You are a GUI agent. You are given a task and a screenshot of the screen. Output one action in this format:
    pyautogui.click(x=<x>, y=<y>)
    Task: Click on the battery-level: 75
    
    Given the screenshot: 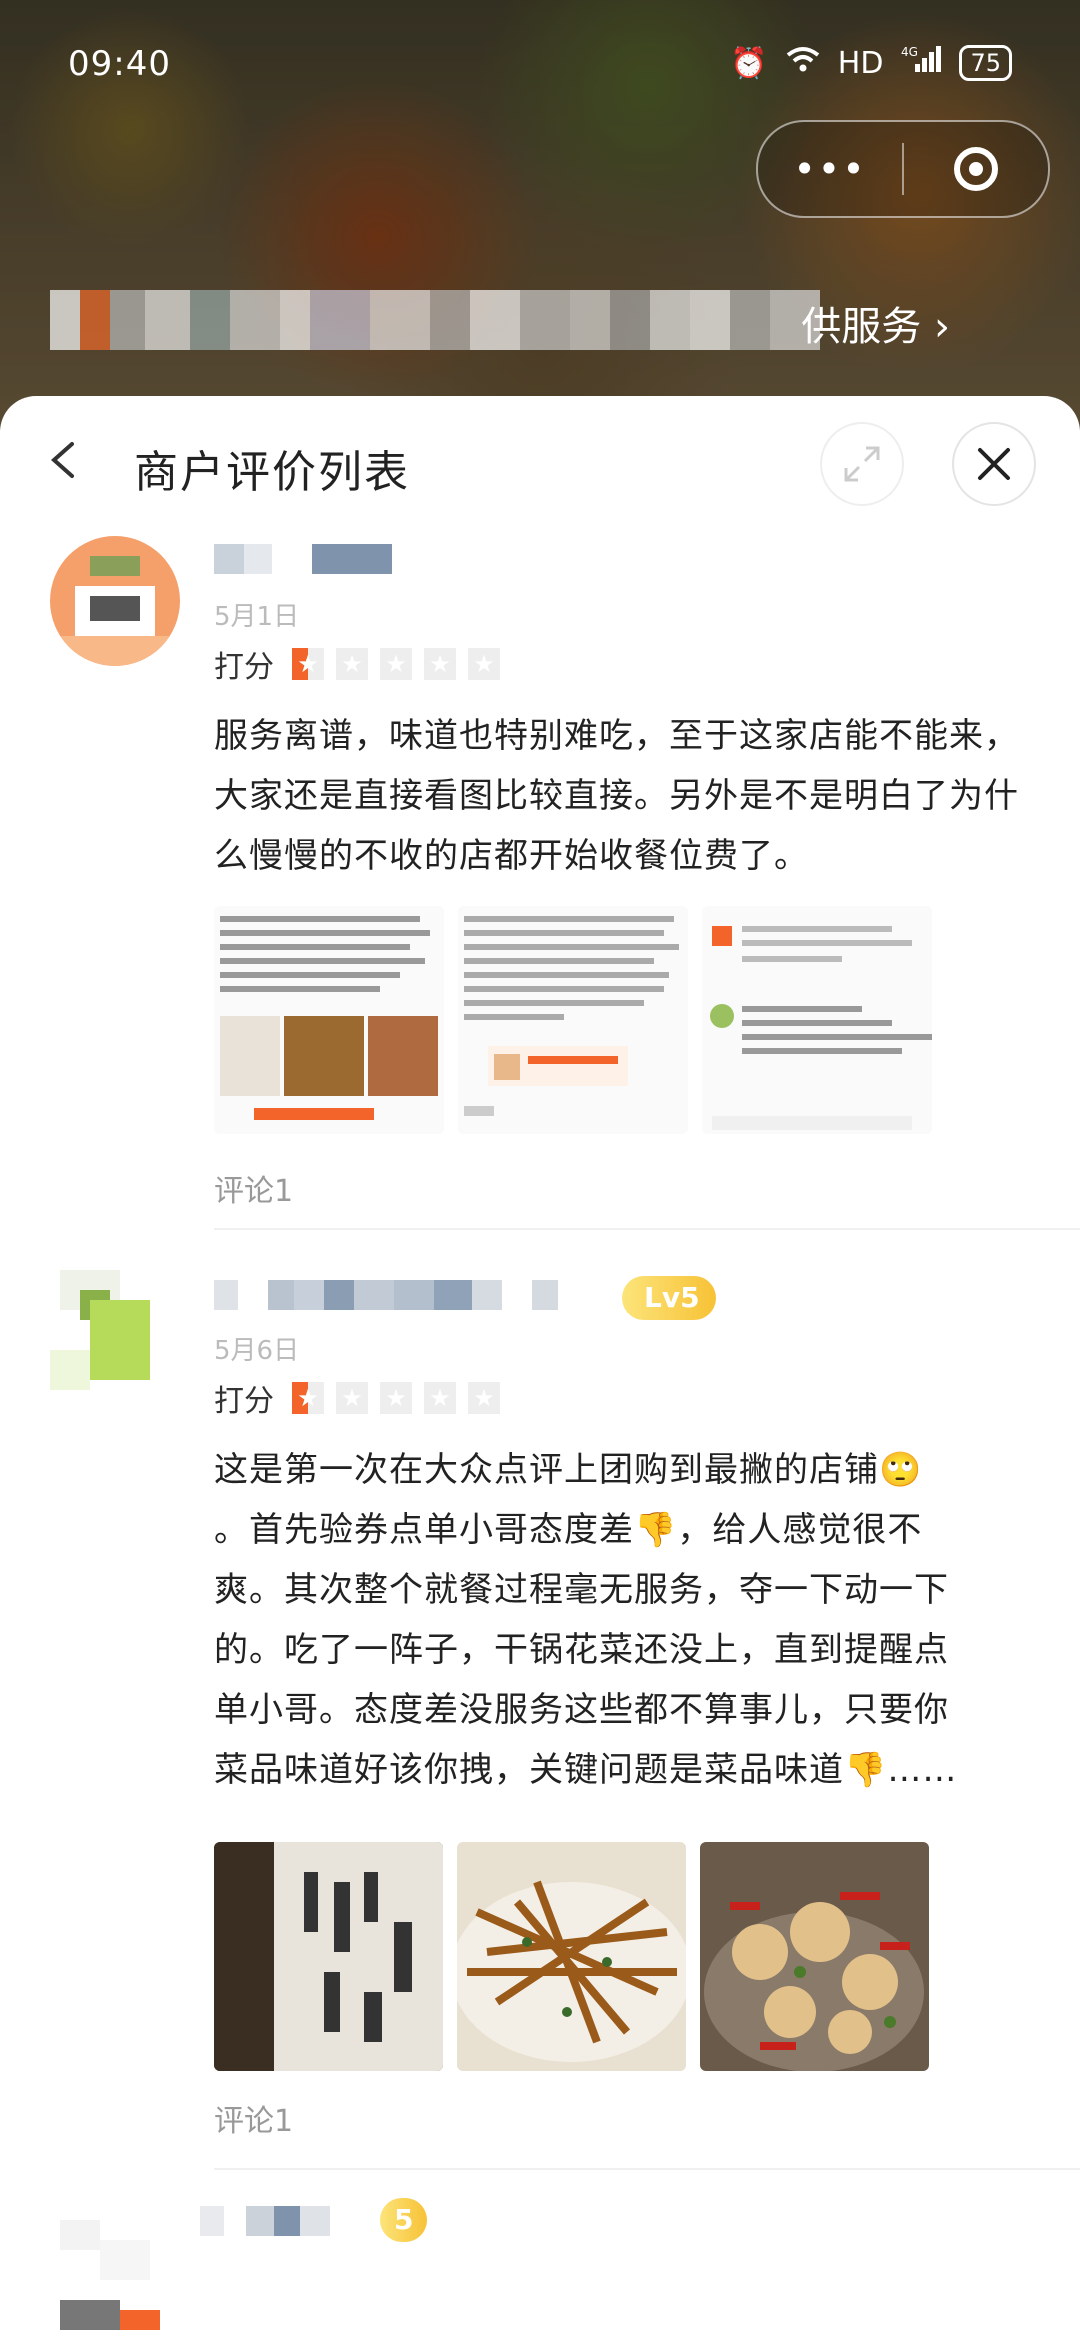 What is the action you would take?
    pyautogui.click(x=985, y=63)
    